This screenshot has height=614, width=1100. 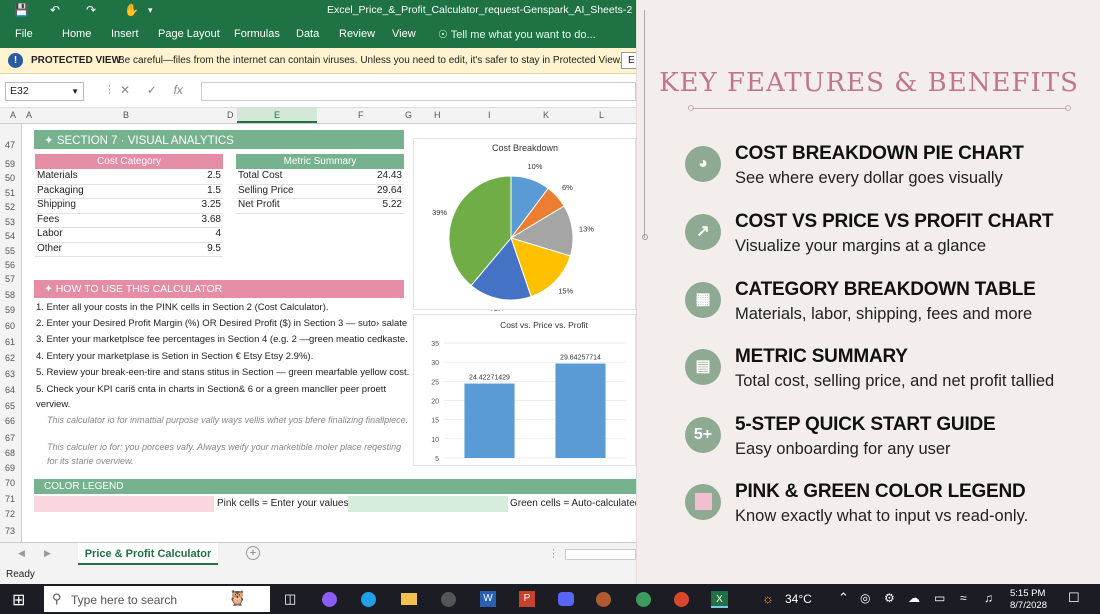 What do you see at coordinates (24, 34) in the screenshot?
I see `tab-file: File` at bounding box center [24, 34].